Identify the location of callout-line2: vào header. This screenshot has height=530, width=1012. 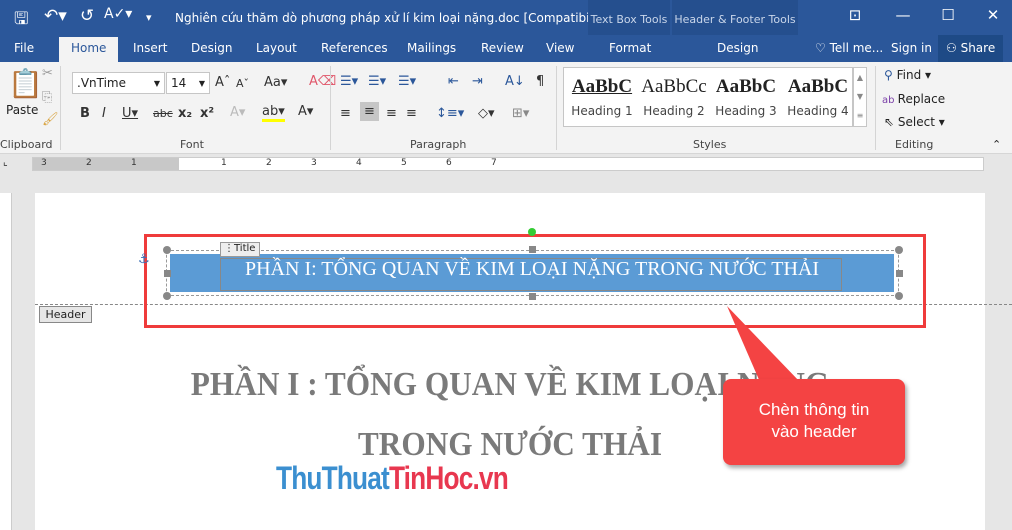
(814, 431).